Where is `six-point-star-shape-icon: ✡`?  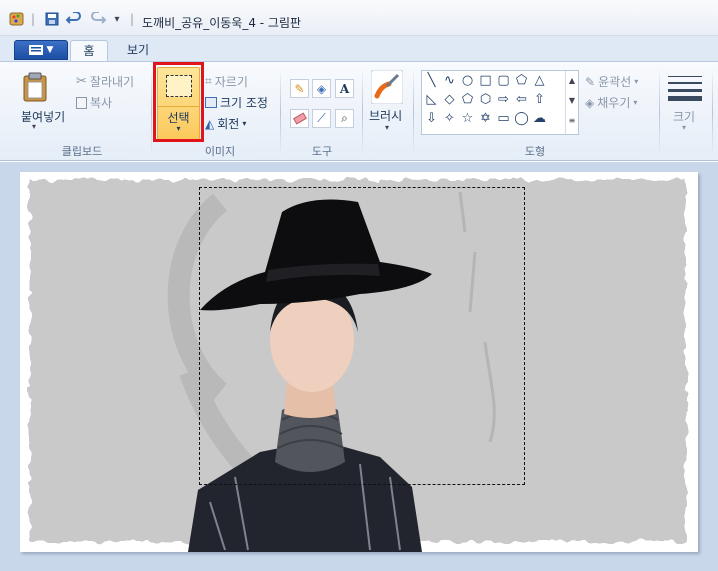
six-point-star-shape-icon: ✡ is located at coordinates (485, 118).